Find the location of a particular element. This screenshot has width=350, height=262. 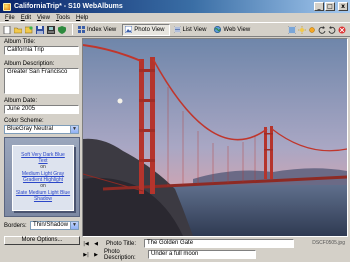

list-icon is located at coordinates (177, 29).